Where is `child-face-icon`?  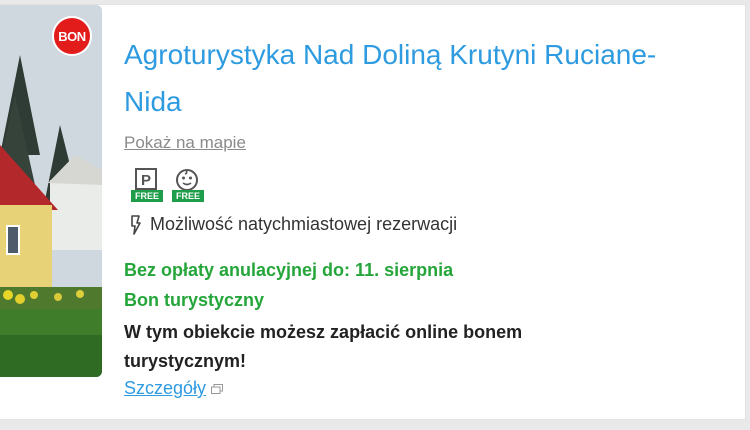
child-face-icon is located at coordinates (187, 180).